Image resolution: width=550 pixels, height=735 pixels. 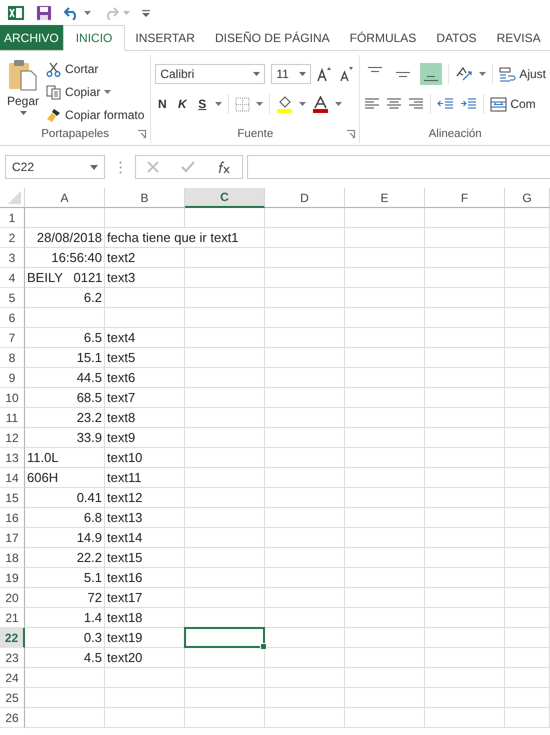 I want to click on row-header: 25, so click(x=12, y=698).